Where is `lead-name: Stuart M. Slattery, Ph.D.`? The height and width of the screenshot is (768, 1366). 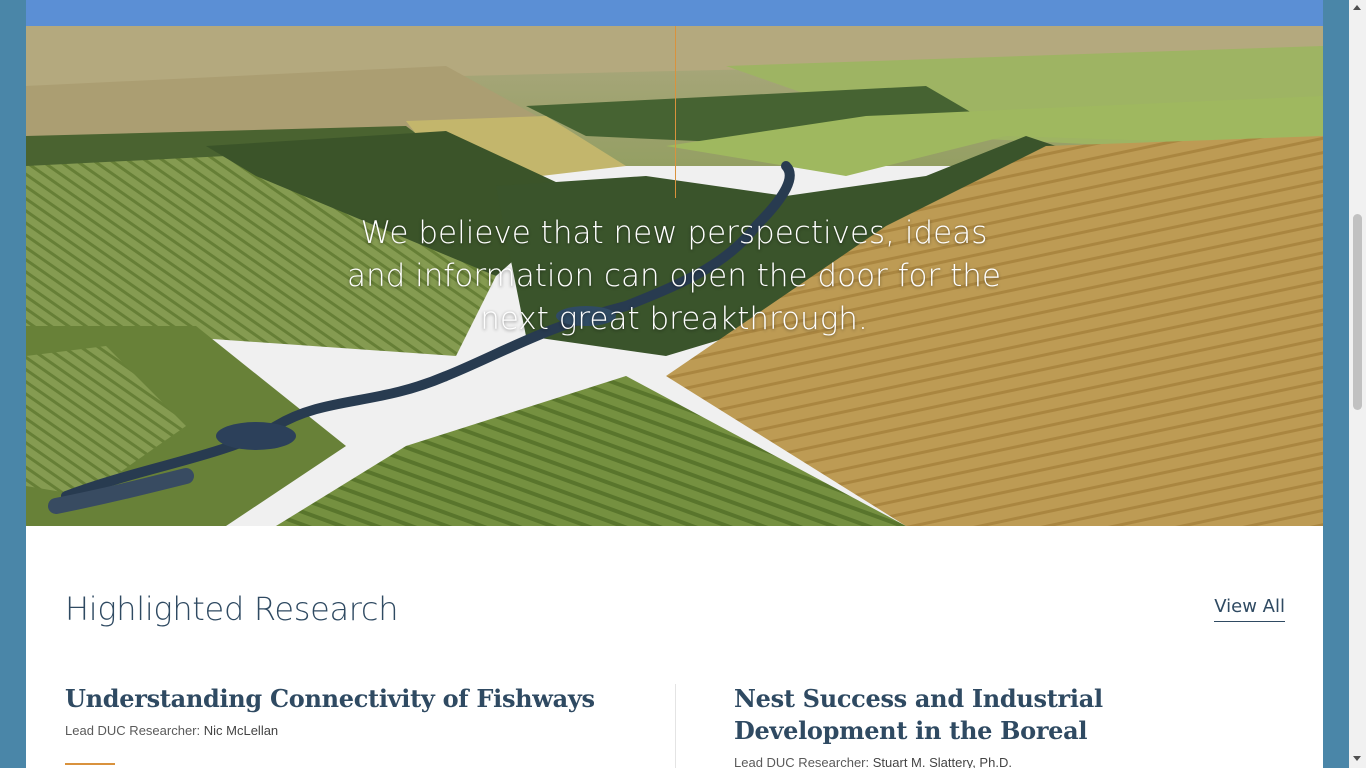
lead-name: Stuart M. Slattery, Ph.D. is located at coordinates (942, 761).